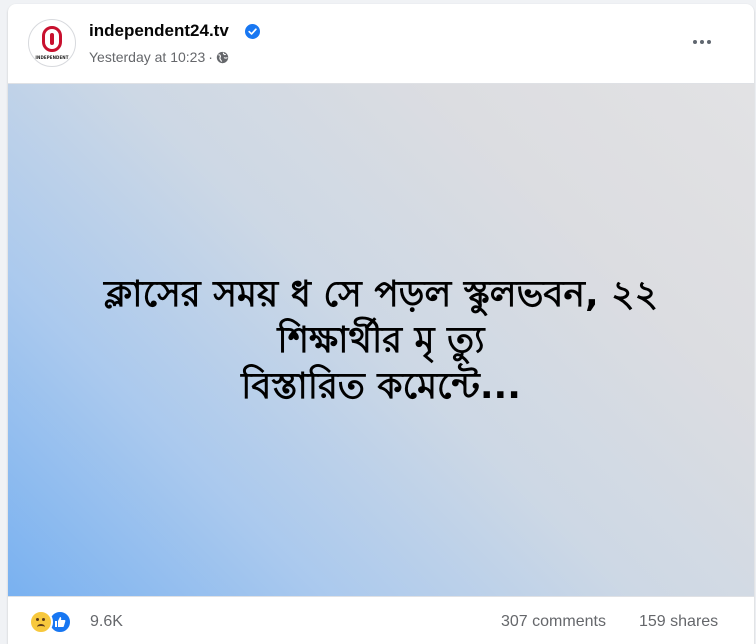  I want to click on verified-badge-icon, so click(252, 31).